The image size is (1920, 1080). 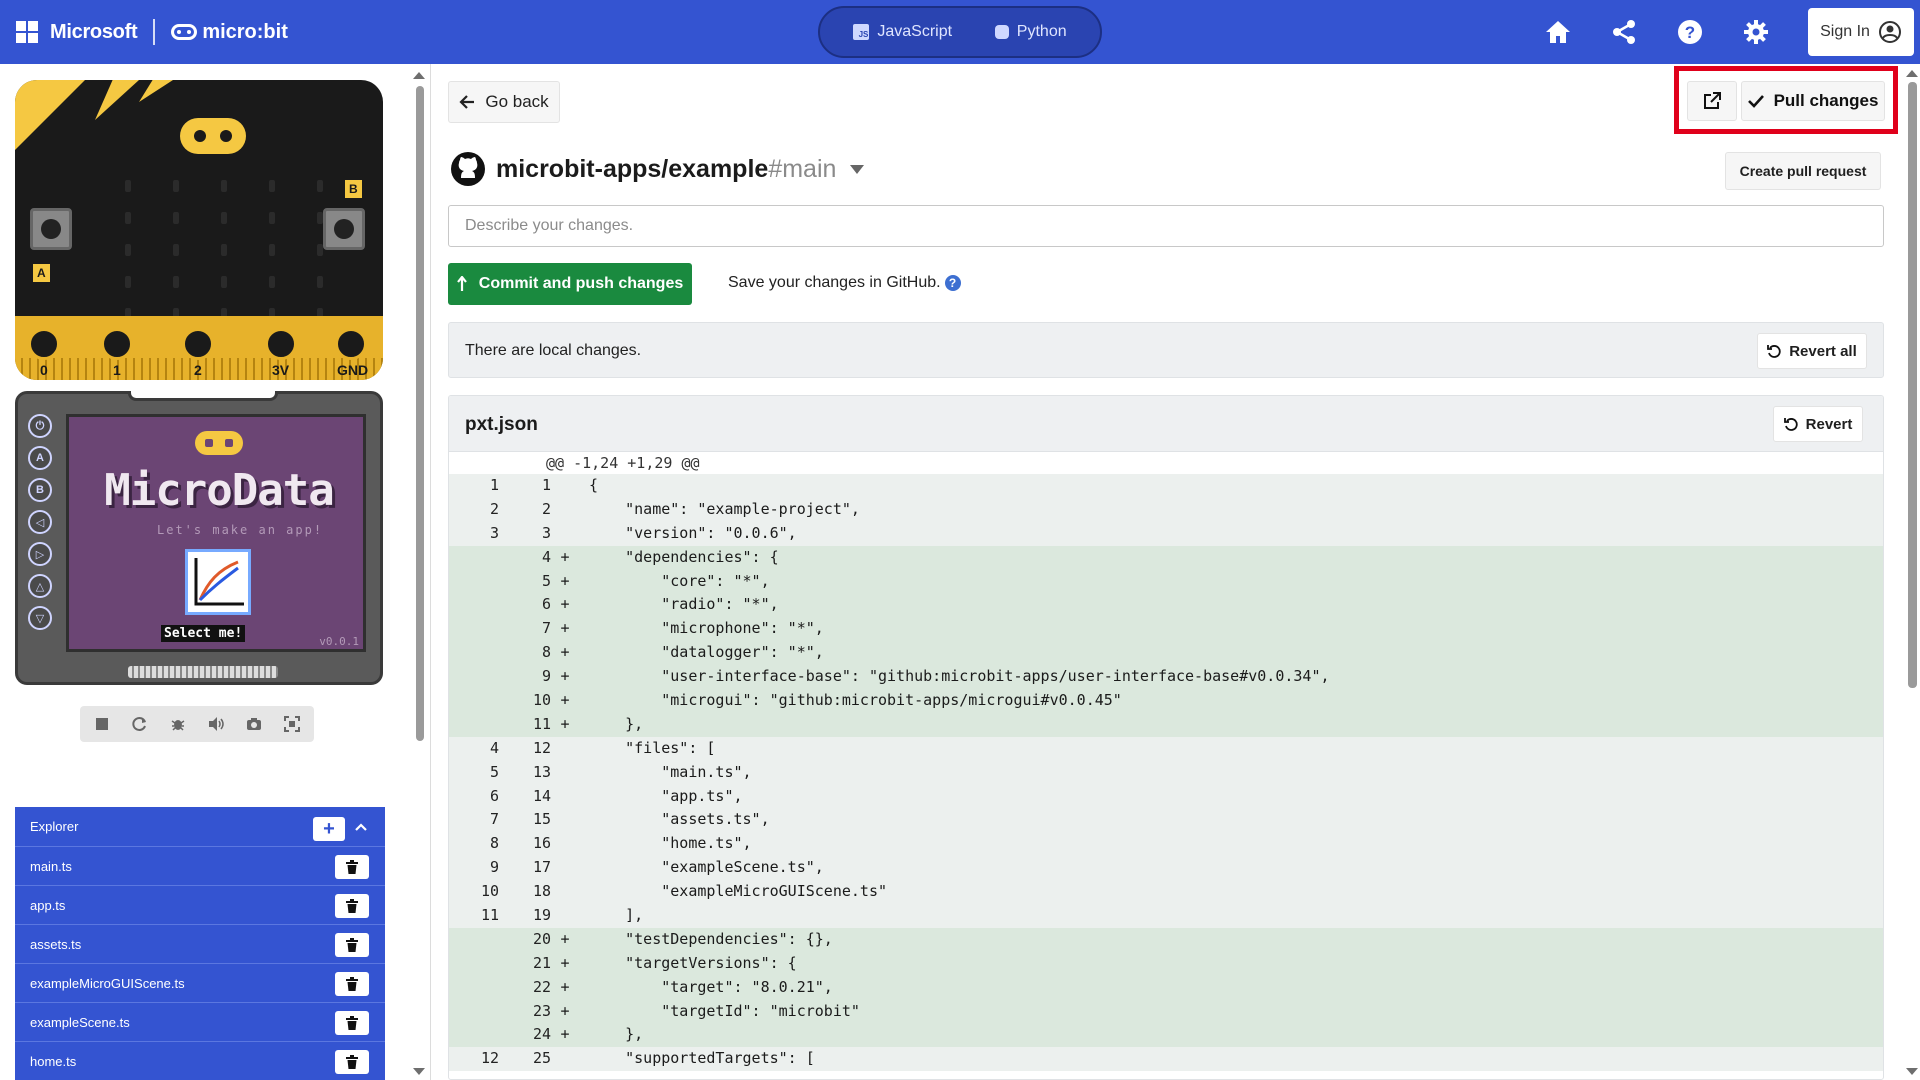 What do you see at coordinates (430, 572) in the screenshot?
I see `pane-divider` at bounding box center [430, 572].